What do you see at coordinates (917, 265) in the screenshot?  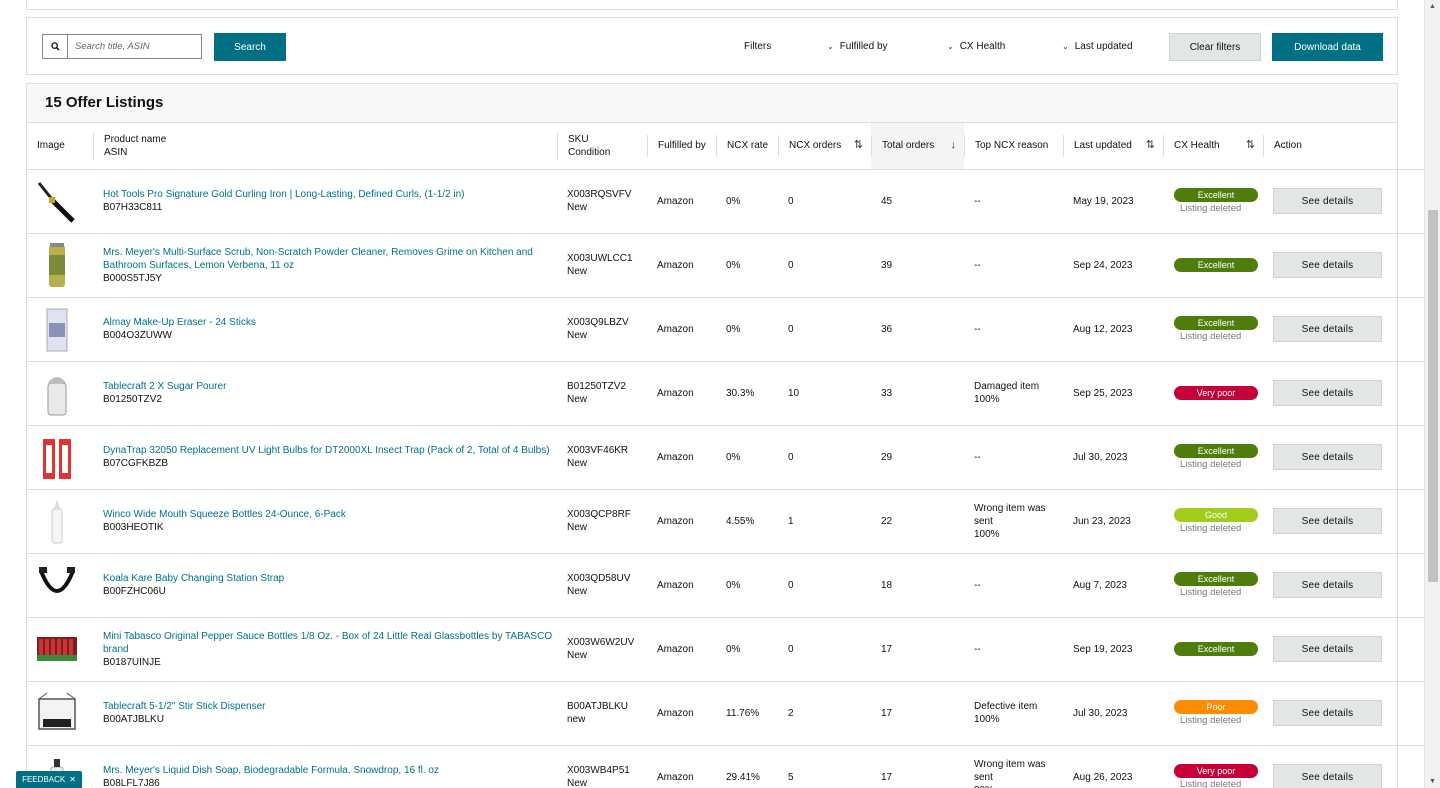 I see `total-orders: 39` at bounding box center [917, 265].